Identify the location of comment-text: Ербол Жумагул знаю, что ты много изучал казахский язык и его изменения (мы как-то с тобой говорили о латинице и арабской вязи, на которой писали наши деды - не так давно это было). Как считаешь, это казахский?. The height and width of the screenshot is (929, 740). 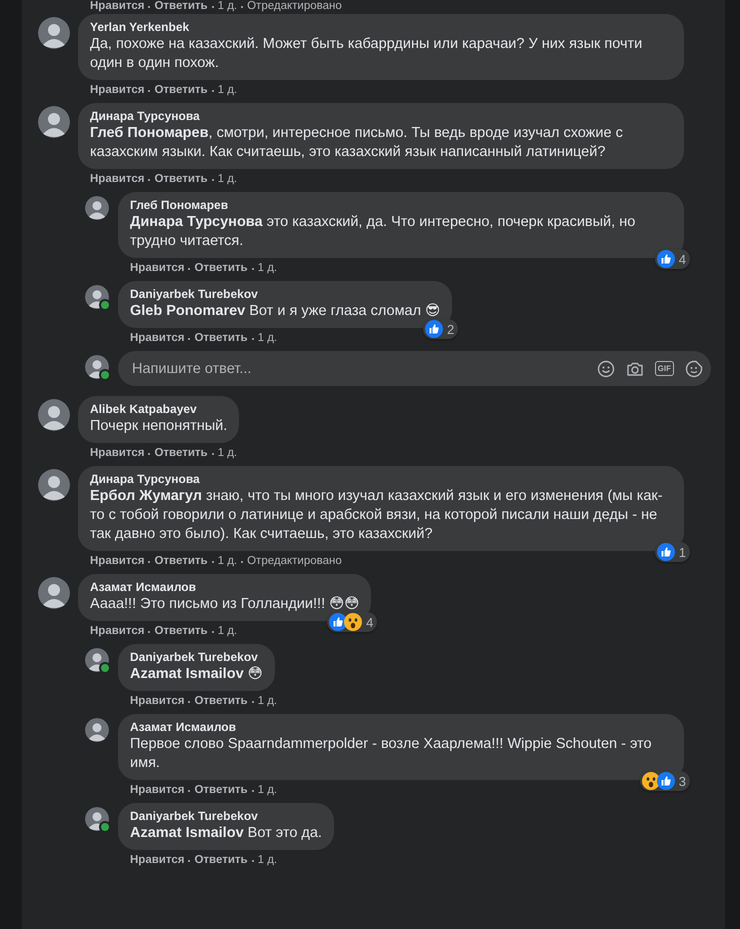
(377, 515).